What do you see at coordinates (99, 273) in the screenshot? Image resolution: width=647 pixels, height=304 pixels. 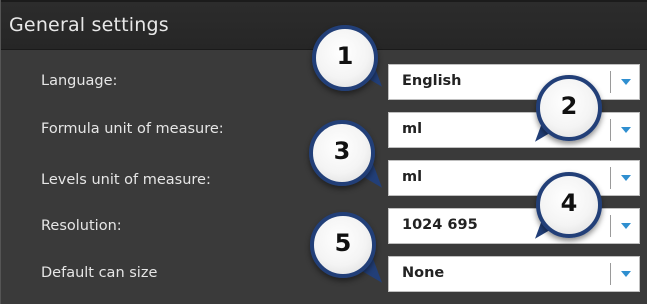 I see `default-can-size-label: Default can size` at bounding box center [99, 273].